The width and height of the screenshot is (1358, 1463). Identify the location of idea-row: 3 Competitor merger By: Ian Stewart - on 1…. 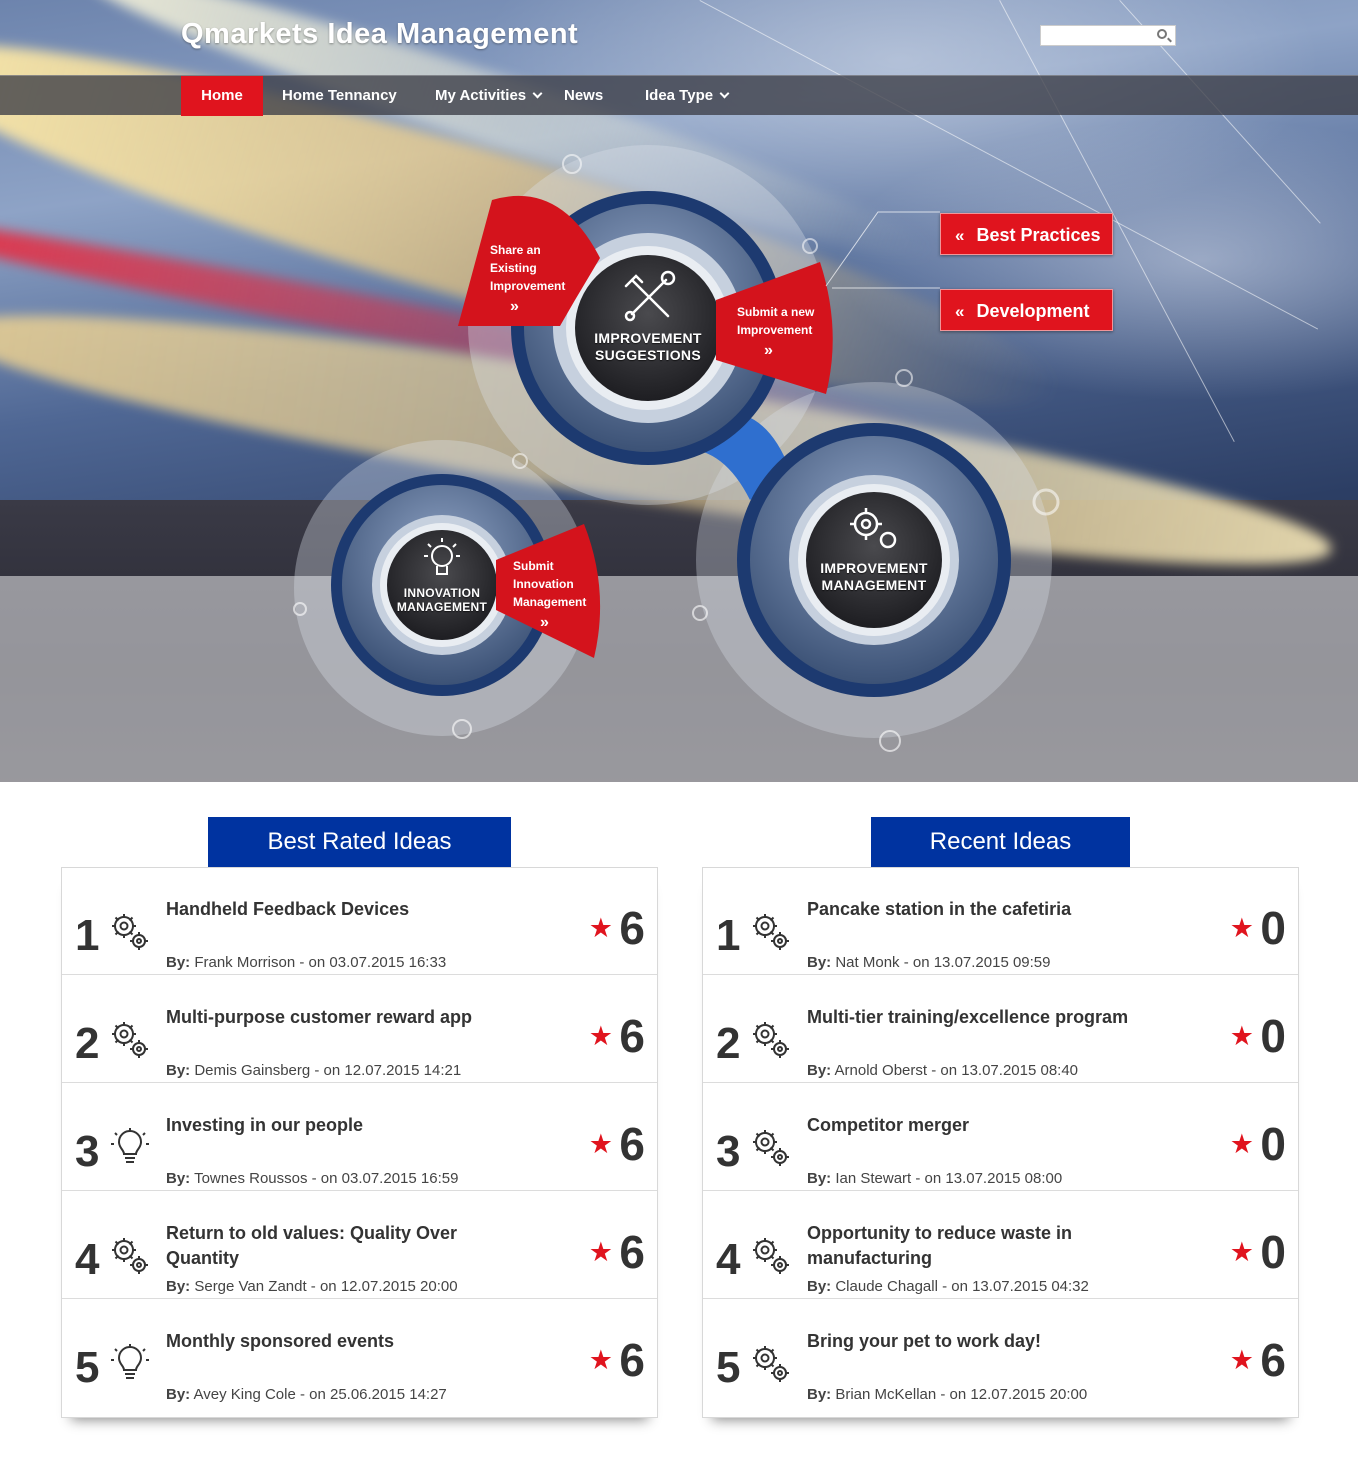
(1000, 1137).